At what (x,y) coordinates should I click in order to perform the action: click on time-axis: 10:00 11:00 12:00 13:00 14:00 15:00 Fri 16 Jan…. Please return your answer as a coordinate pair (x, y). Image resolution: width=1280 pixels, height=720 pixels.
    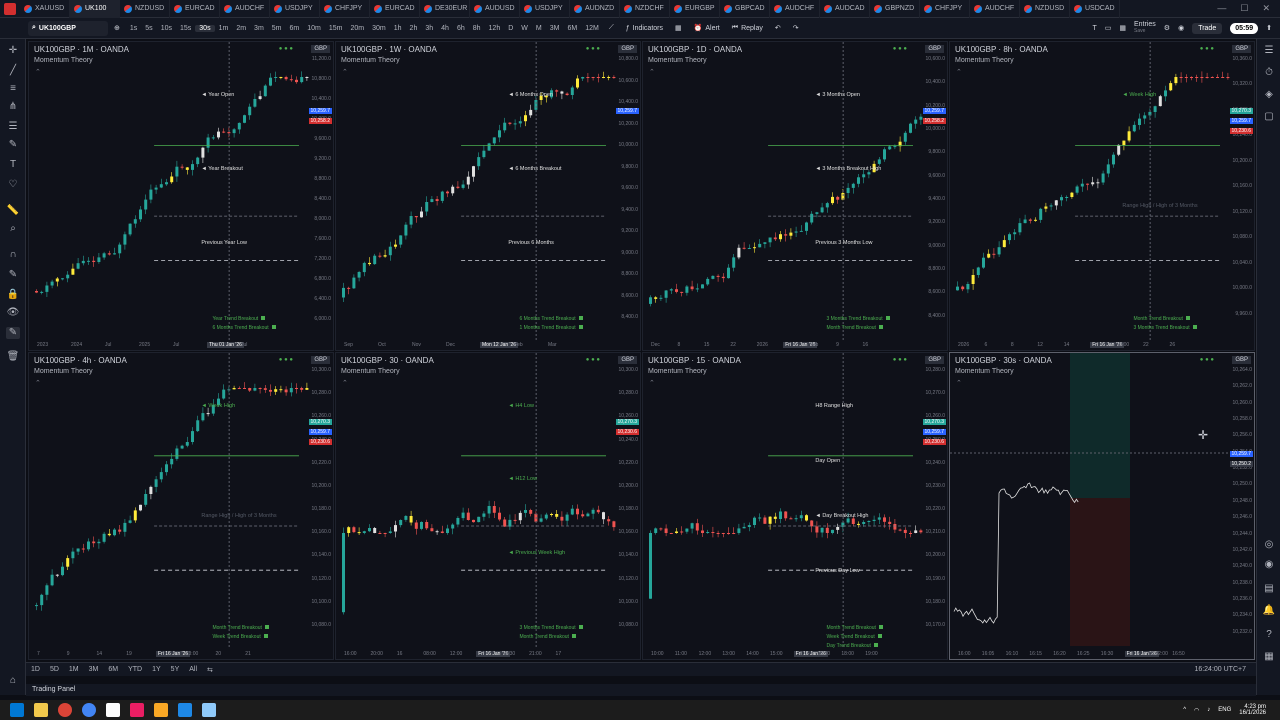
    Looking at the image, I should click on (783, 653).